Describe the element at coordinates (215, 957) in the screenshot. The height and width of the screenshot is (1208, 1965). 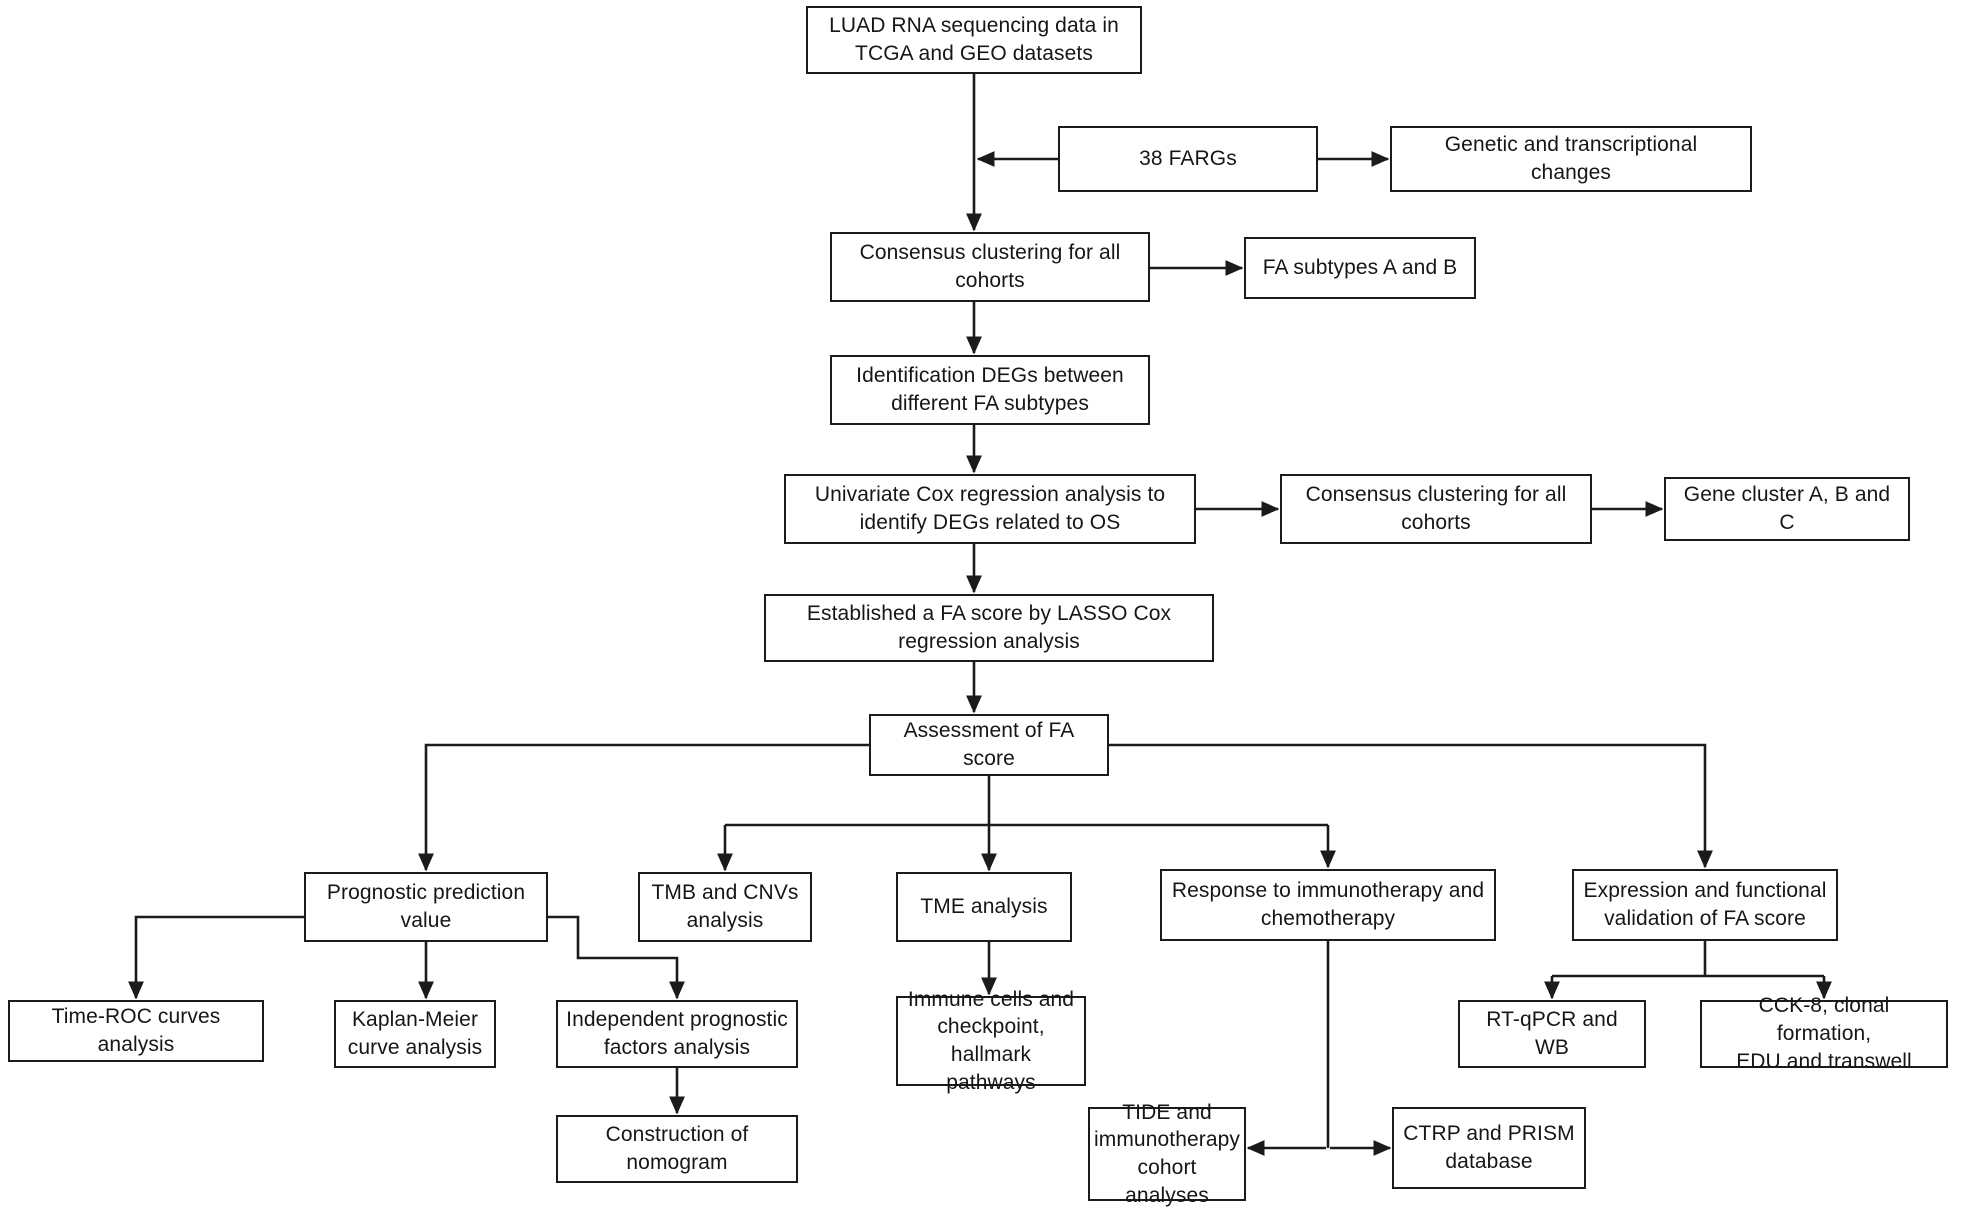
I see `edge-prognostic-to-timeroc` at that location.